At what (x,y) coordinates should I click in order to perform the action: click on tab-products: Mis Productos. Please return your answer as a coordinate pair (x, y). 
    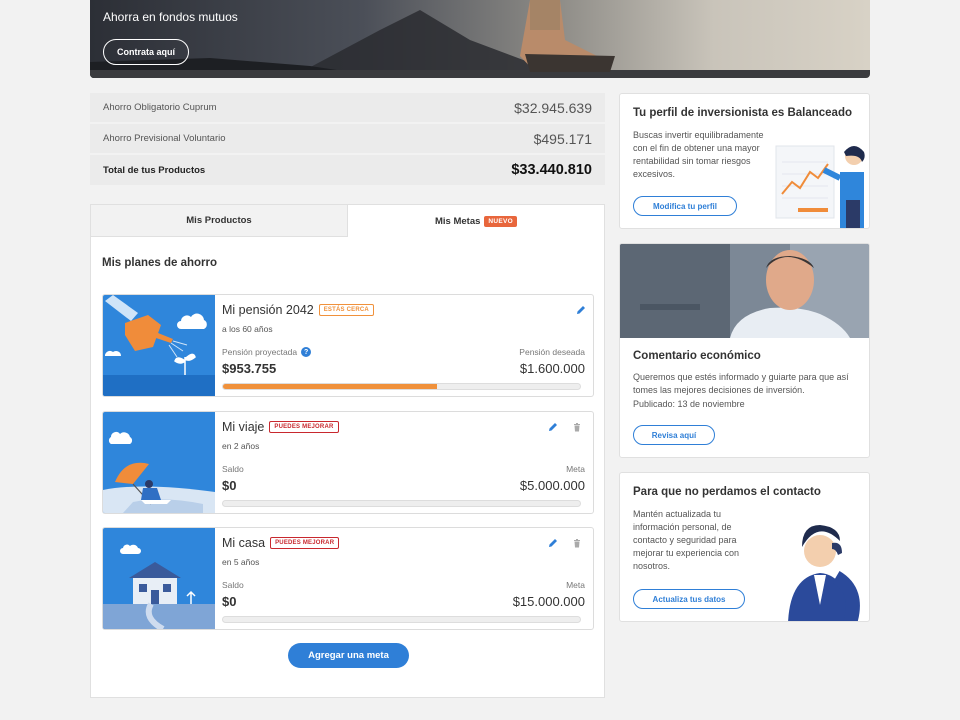
    Looking at the image, I should click on (219, 221).